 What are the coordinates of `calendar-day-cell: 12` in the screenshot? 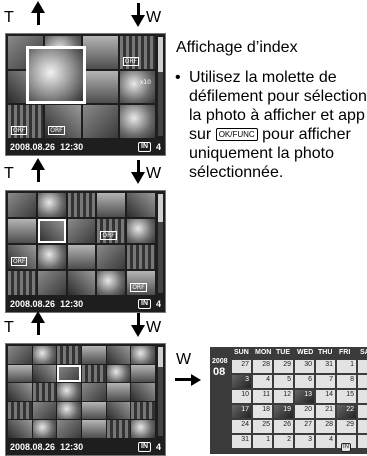 It's located at (283, 396).